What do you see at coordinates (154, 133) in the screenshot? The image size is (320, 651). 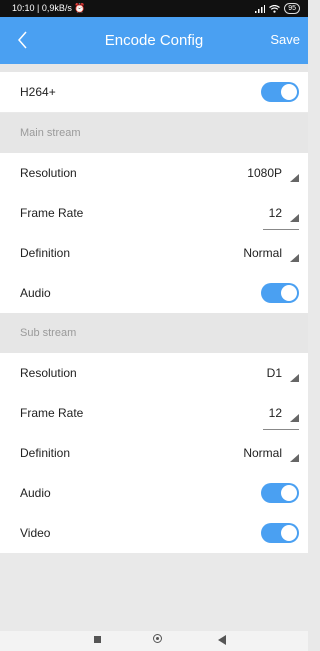 I see `main-stream-header: Main stream` at bounding box center [154, 133].